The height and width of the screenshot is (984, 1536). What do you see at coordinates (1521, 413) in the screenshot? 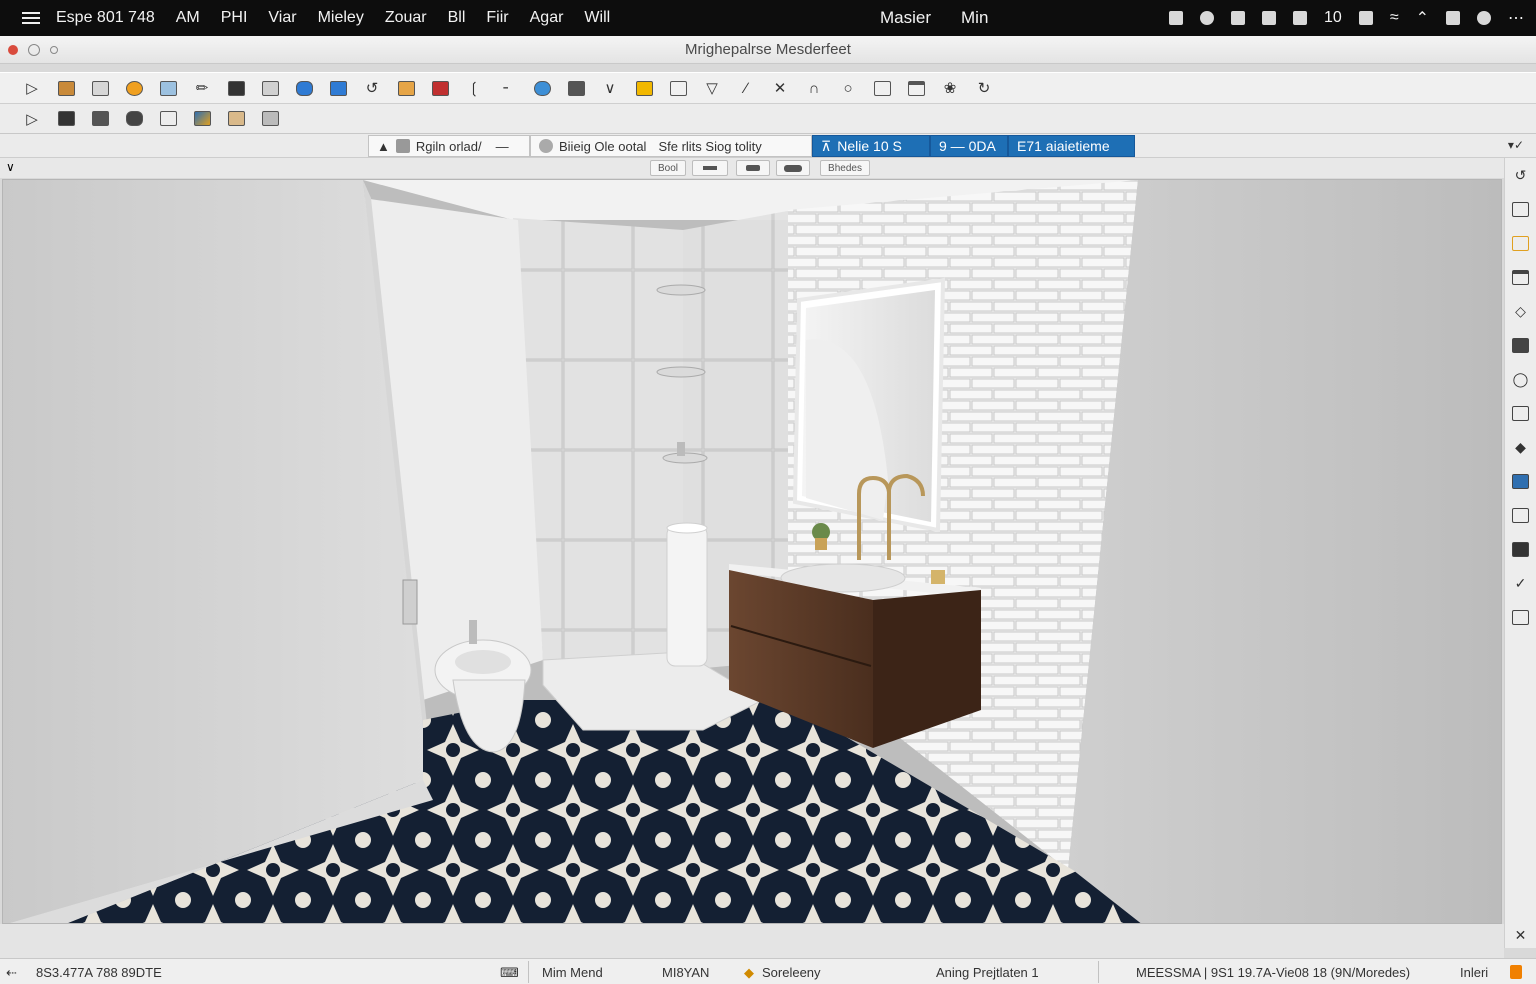
I see `note-icon` at bounding box center [1521, 413].